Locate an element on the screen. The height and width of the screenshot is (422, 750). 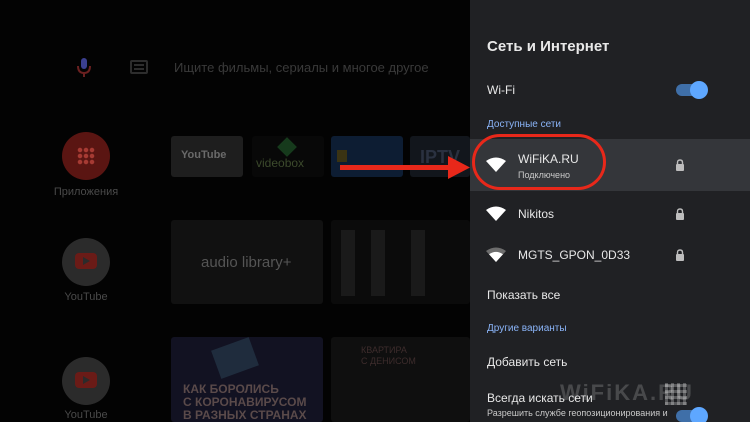
panel-title: Сеть и Интернет is located at coordinates (548, 46).